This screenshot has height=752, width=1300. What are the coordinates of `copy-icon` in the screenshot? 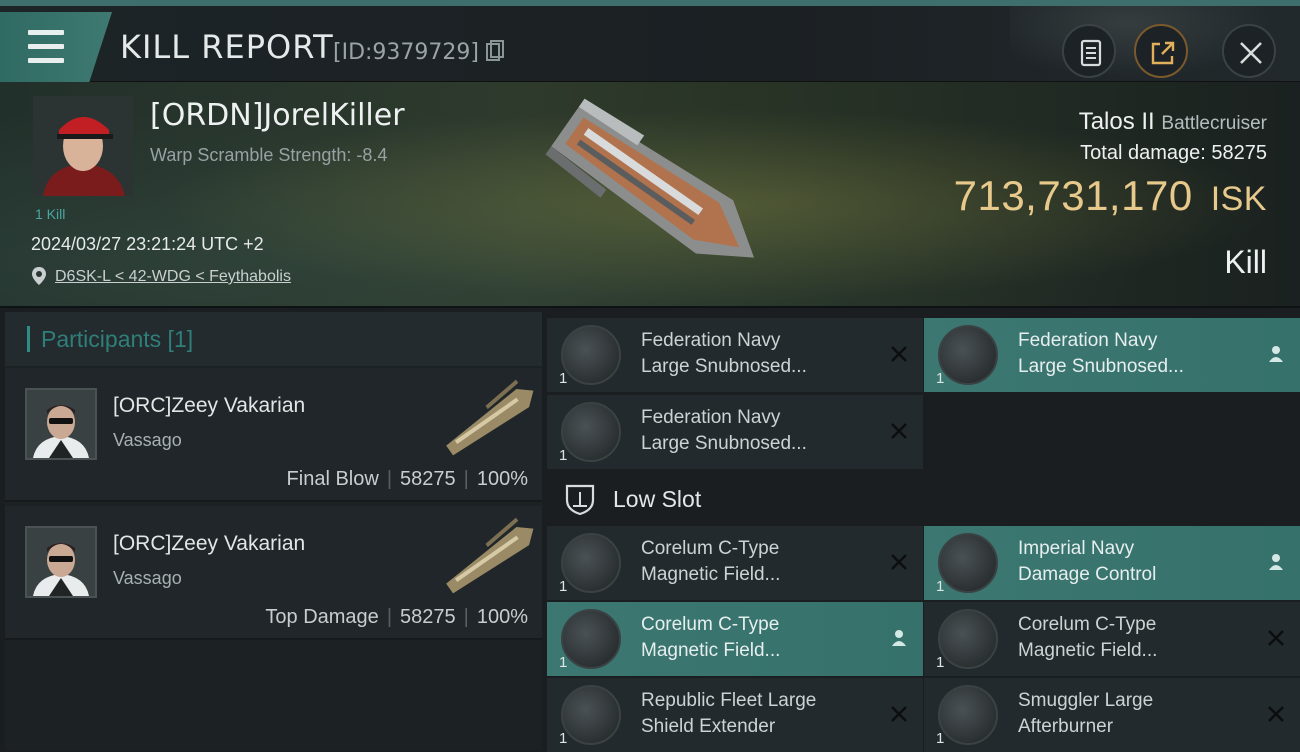 It's located at (495, 51).